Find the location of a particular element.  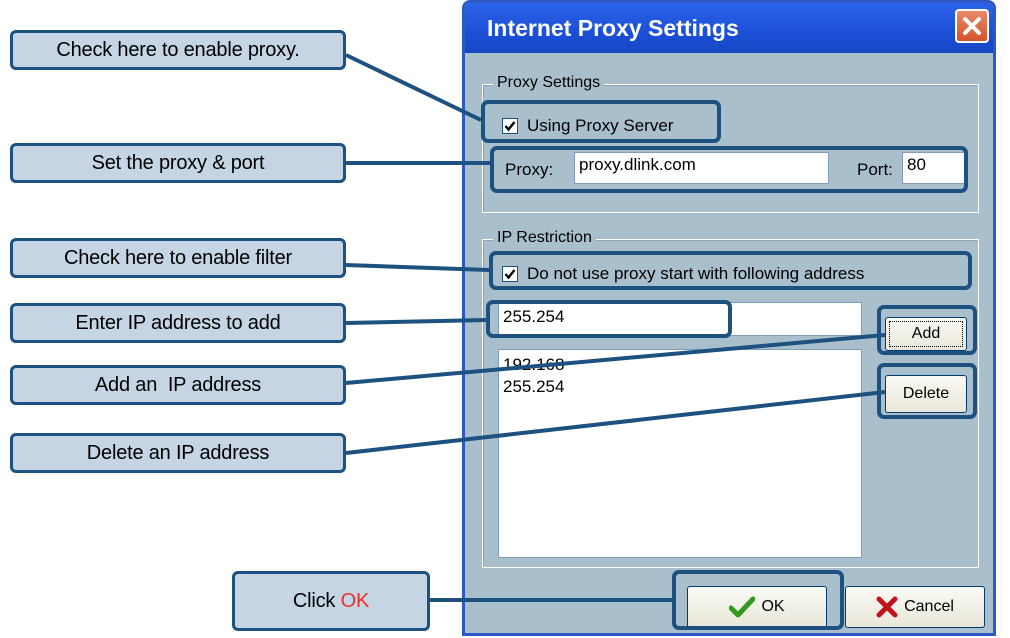

close-icon is located at coordinates (972, 26).